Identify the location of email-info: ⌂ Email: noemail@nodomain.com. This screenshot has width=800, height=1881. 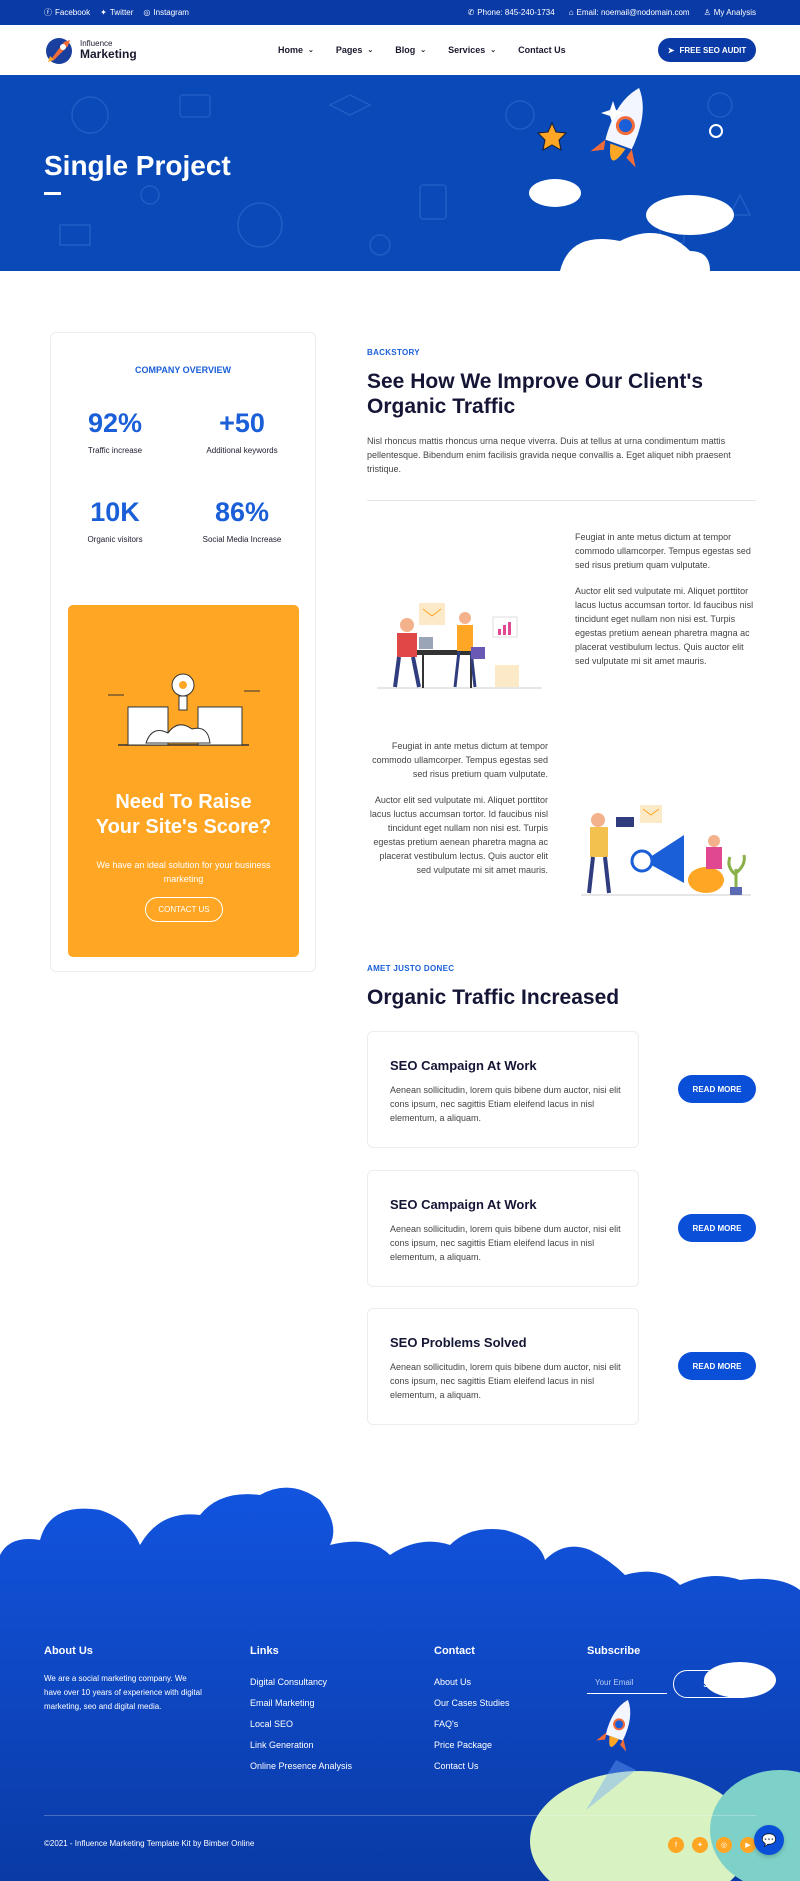
(629, 12).